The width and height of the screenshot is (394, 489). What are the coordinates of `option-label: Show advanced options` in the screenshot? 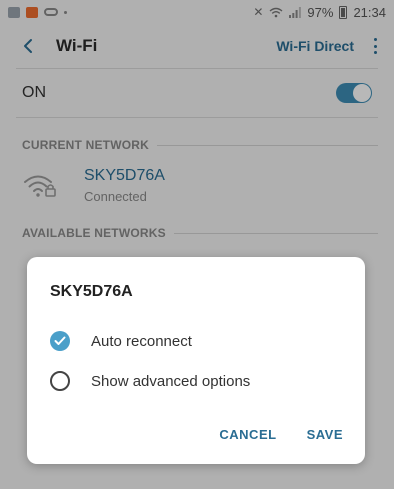 It's located at (171, 381).